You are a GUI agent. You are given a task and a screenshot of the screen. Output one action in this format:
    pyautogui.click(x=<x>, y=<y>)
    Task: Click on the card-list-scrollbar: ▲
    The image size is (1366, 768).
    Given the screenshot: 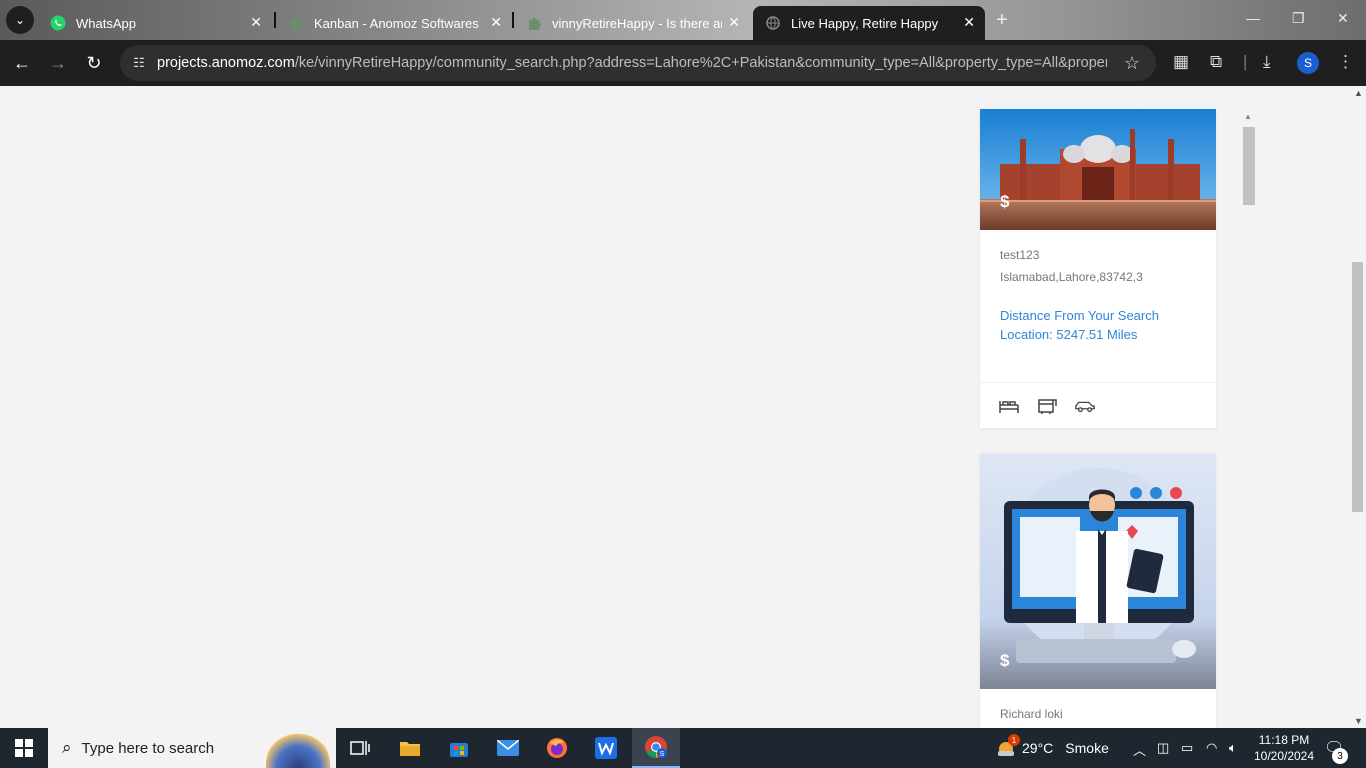 What is the action you would take?
    pyautogui.click(x=1249, y=160)
    